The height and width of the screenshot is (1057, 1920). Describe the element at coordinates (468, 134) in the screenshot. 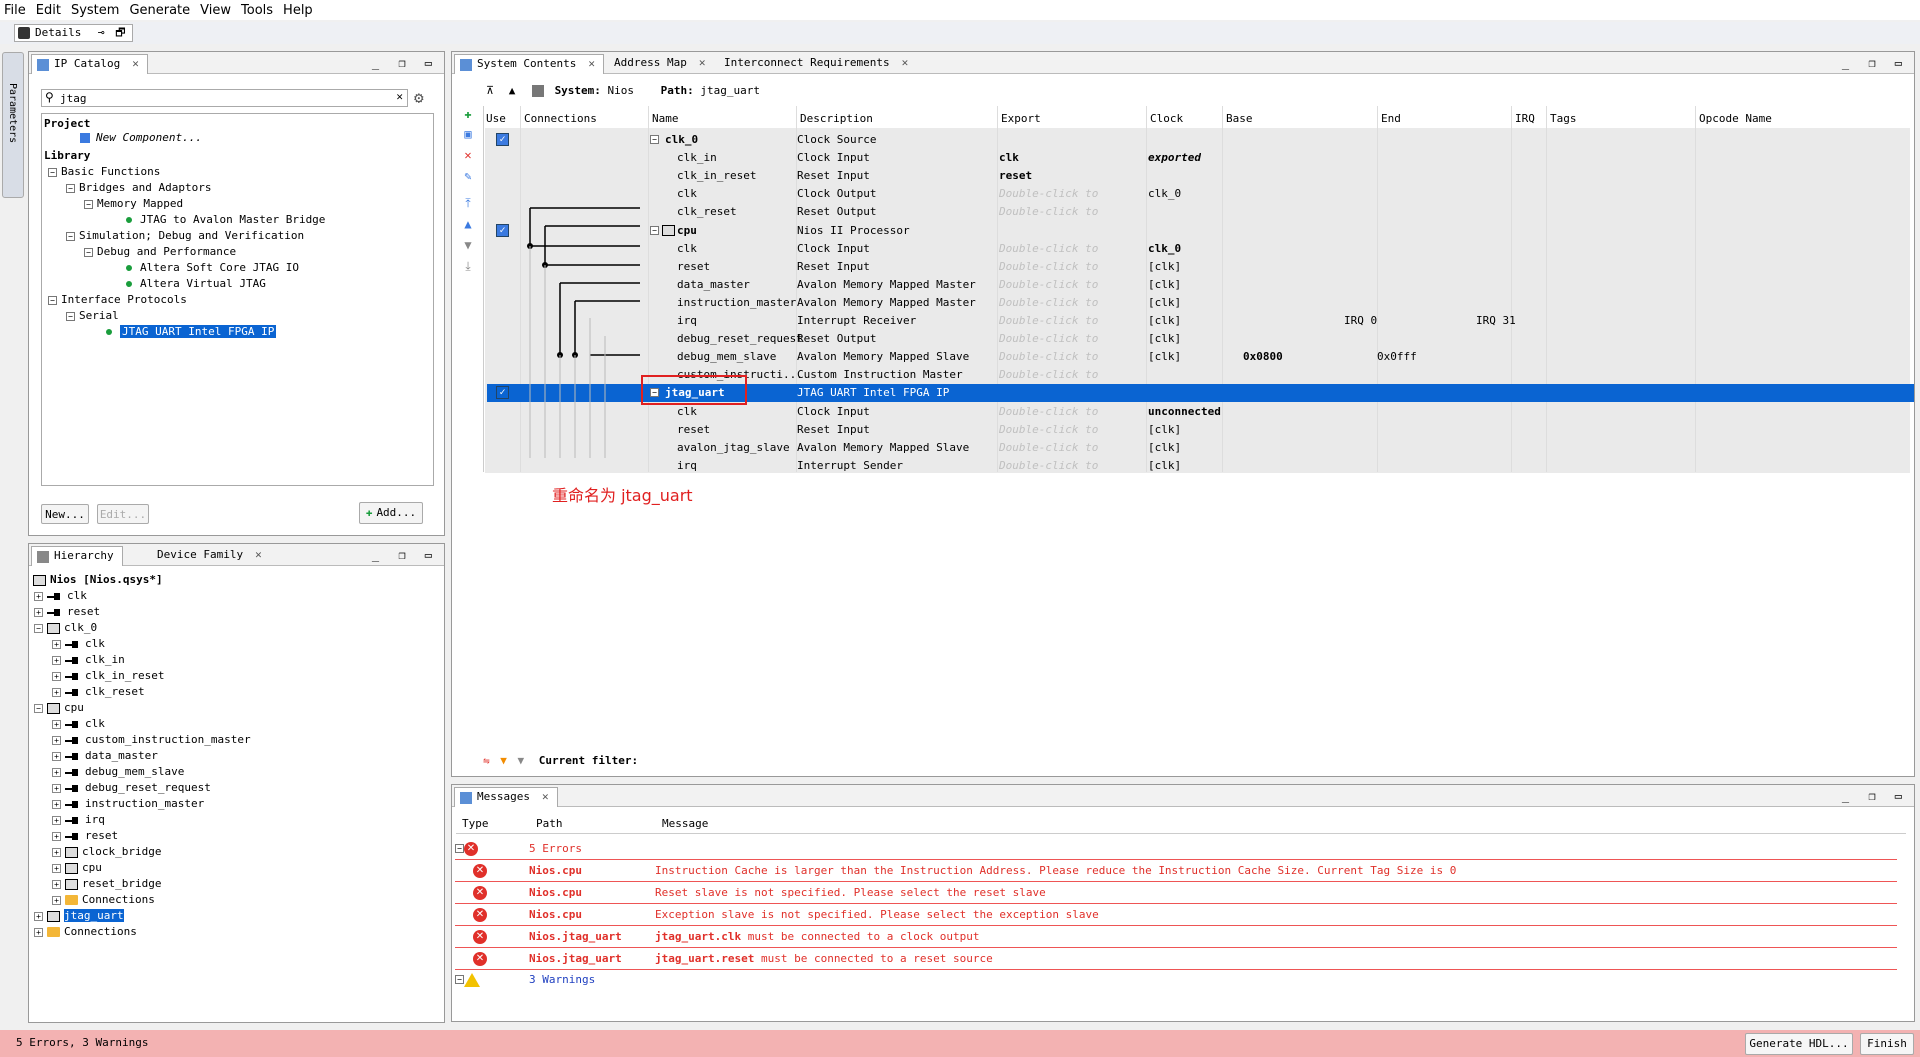

I see `duplicate-icon: ▣` at that location.